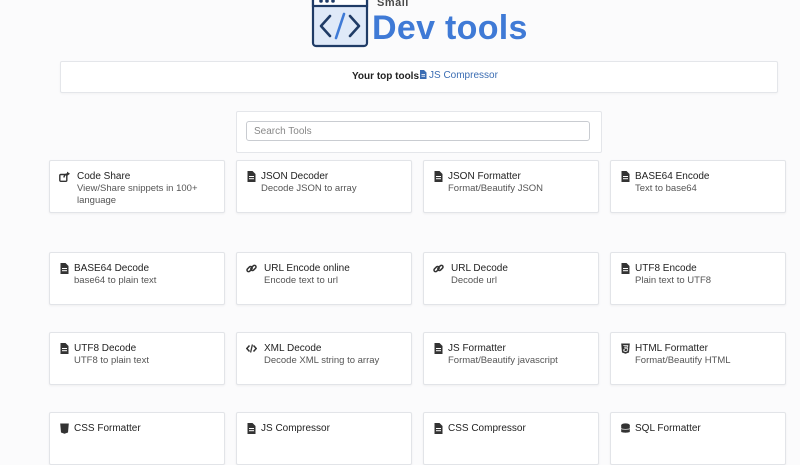 The width and height of the screenshot is (800, 465). I want to click on tool-card: URL Encode onlineEncode text to url, so click(324, 278).